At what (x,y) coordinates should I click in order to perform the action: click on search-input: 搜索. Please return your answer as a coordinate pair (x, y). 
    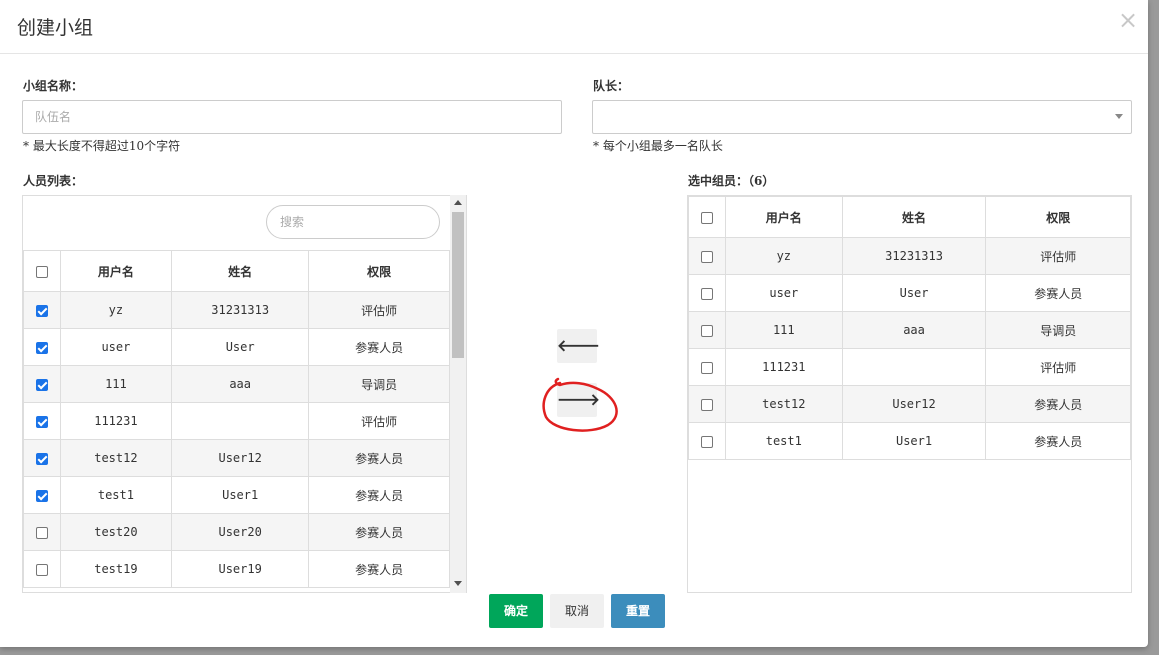
    Looking at the image, I should click on (353, 222).